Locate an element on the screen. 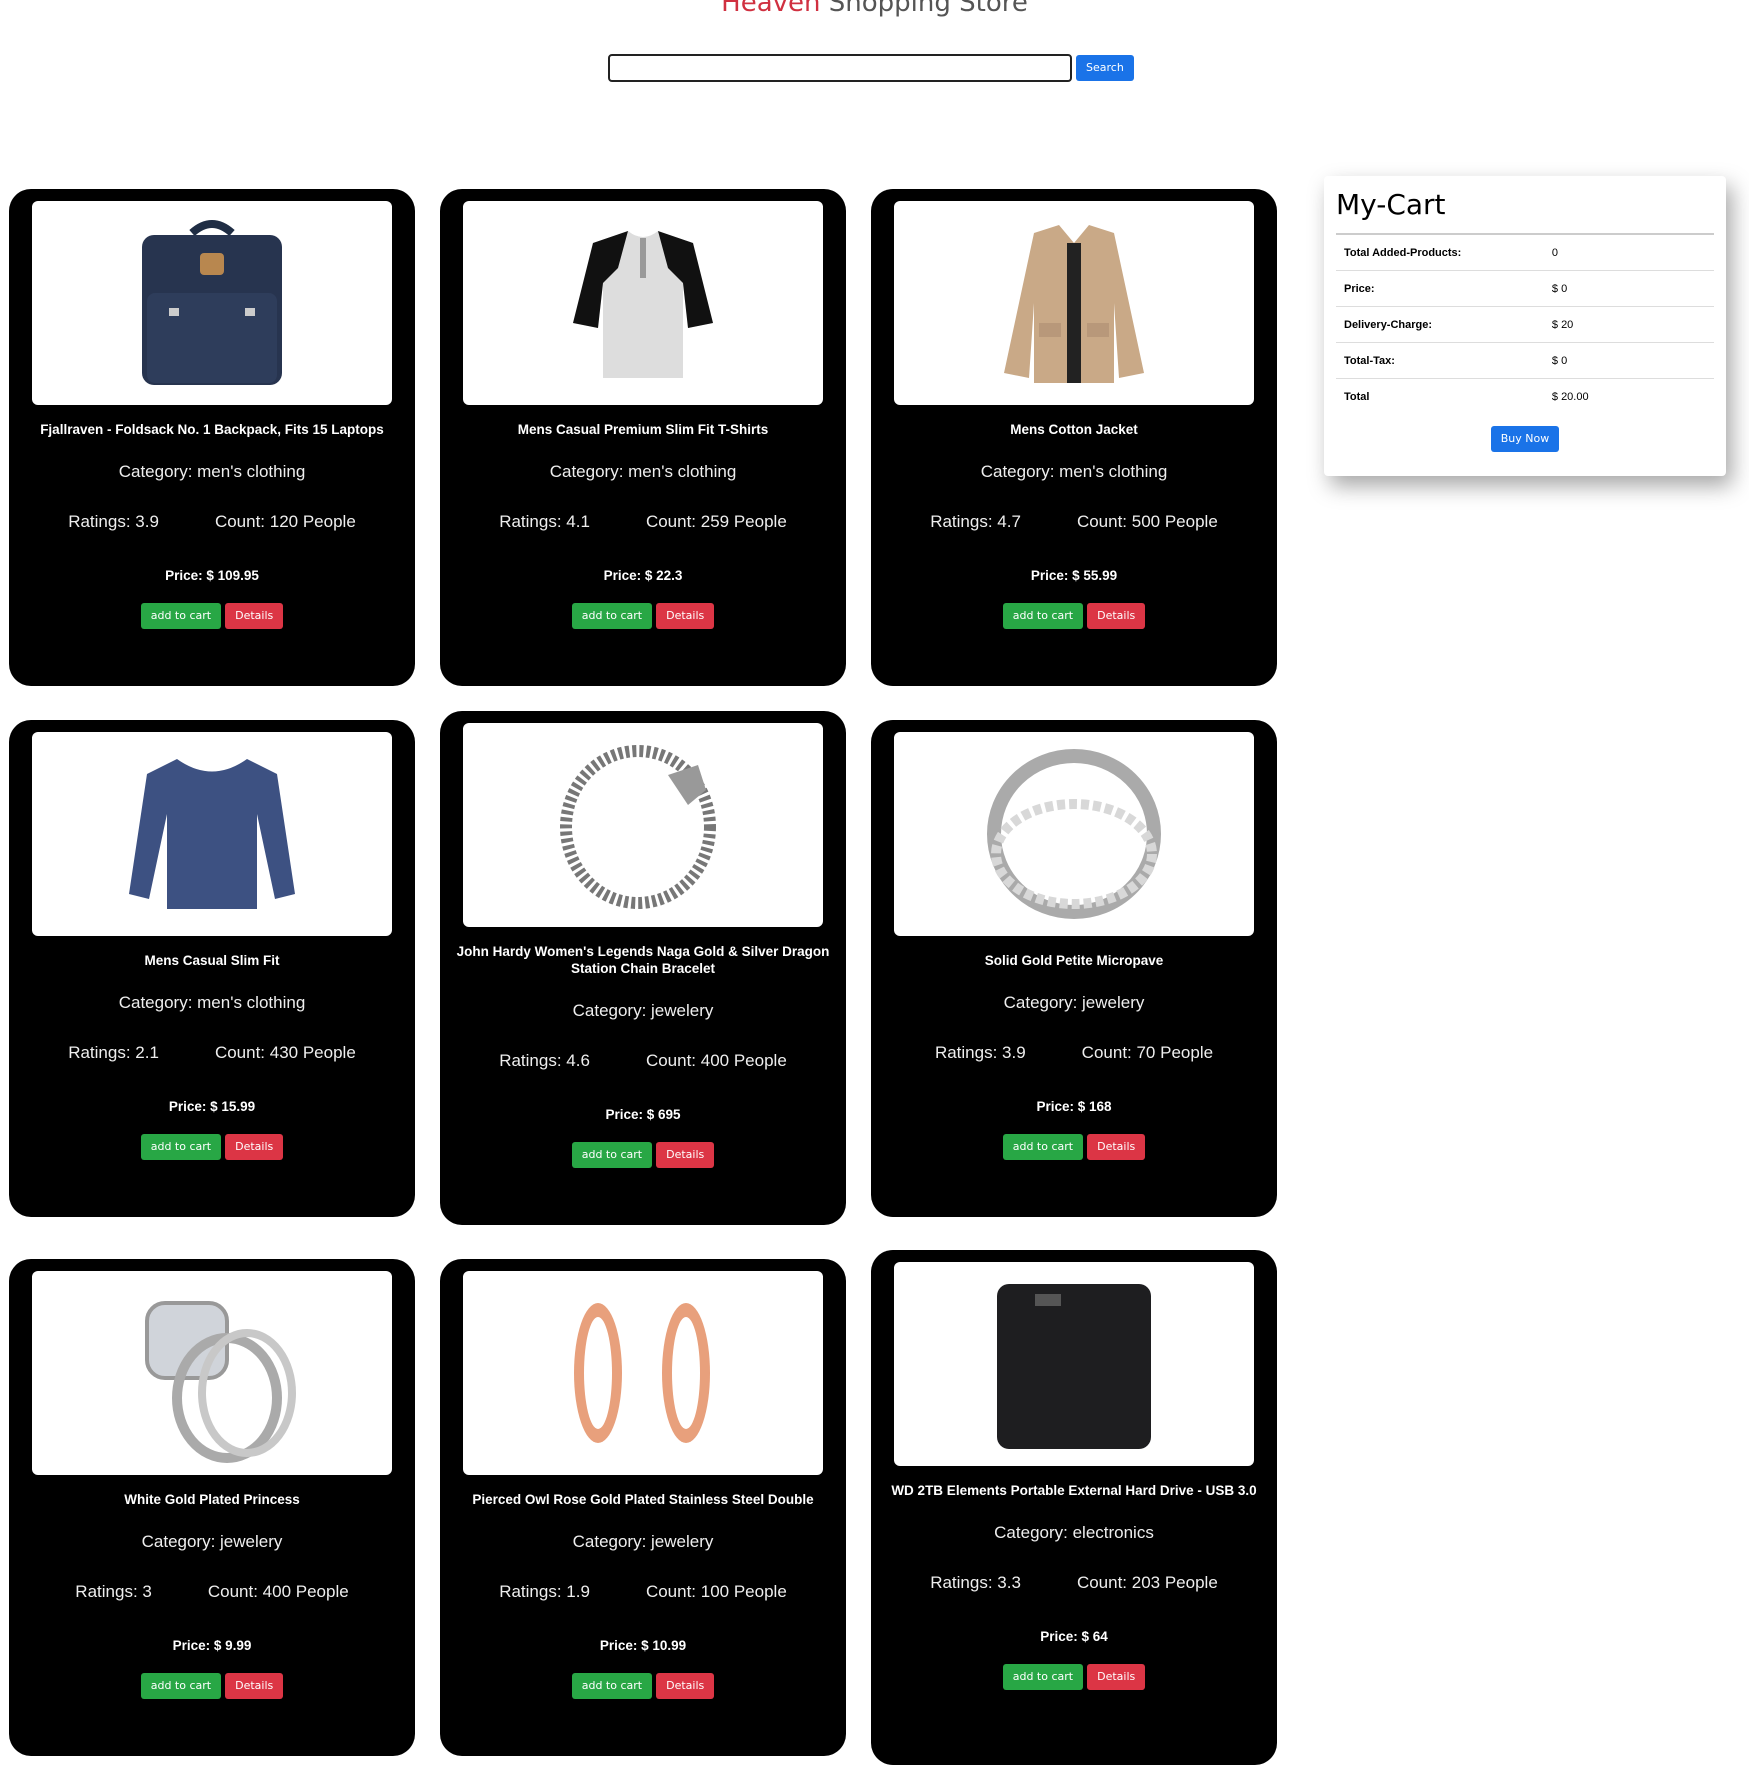  product-price: Price: $ 9.99 is located at coordinates (212, 1645).